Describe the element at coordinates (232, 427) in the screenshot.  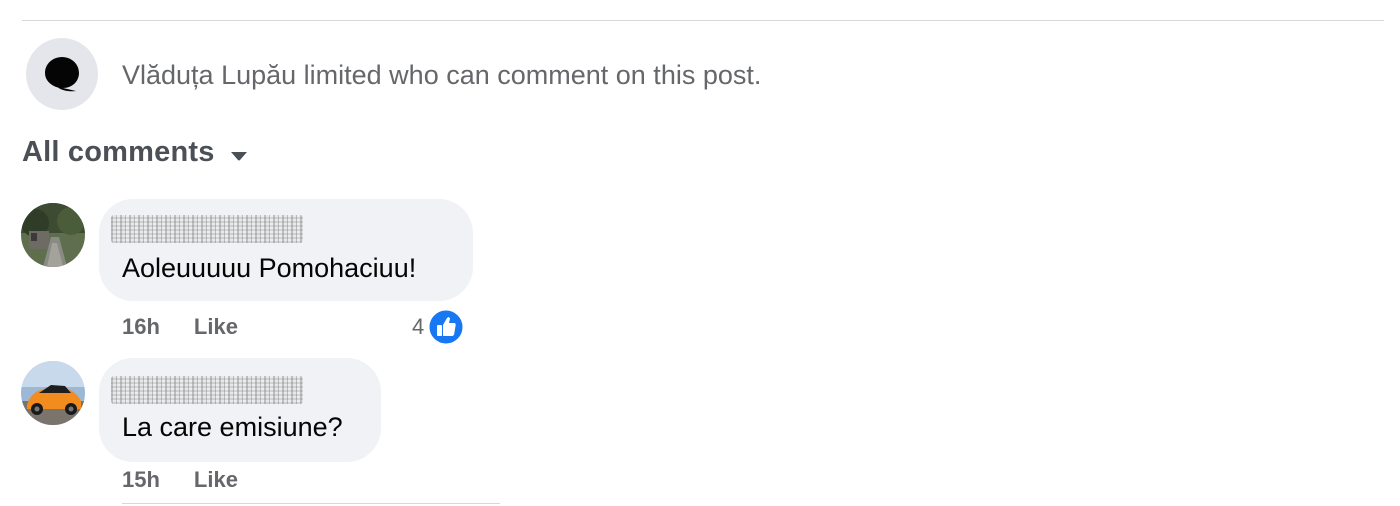
I see `comment-text: La care emisiune?` at that location.